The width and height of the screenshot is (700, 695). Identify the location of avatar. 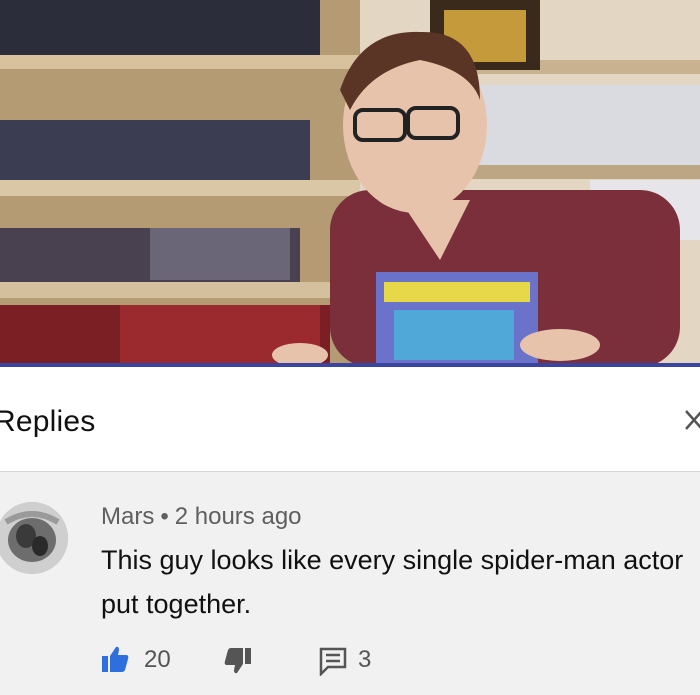
(34, 538).